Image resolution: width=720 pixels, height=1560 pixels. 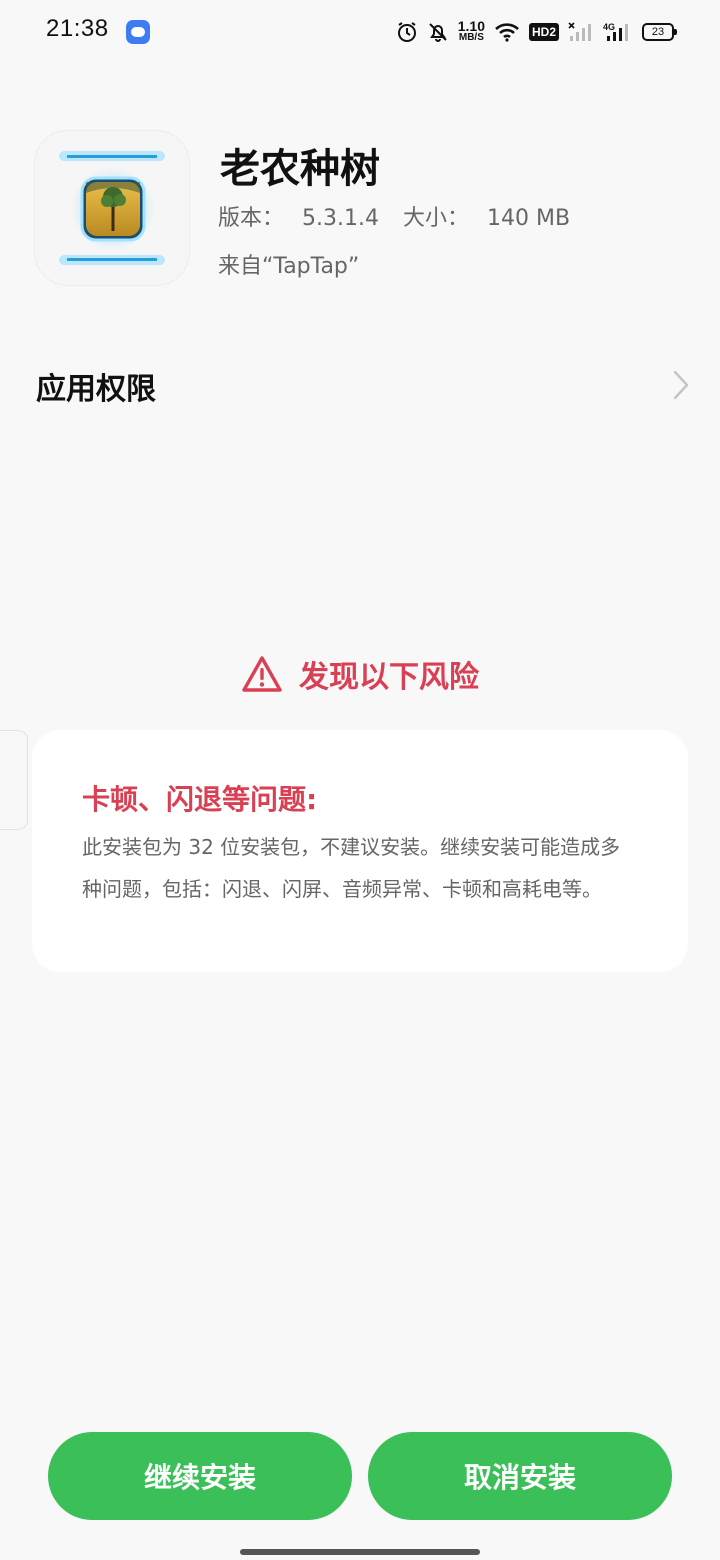 I want to click on app-name: 老农种树, so click(x=300, y=169).